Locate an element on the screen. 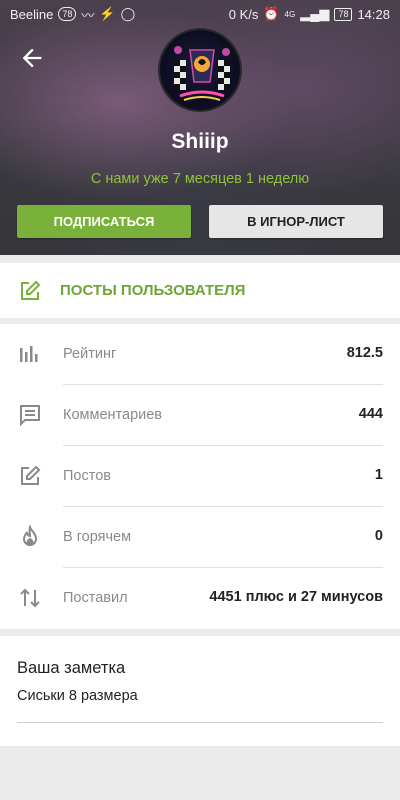 This screenshot has width=400, height=800. user-posts-link: ПОСТЫ ПОЛЬЗОВАТЕЛЯ is located at coordinates (200, 290).